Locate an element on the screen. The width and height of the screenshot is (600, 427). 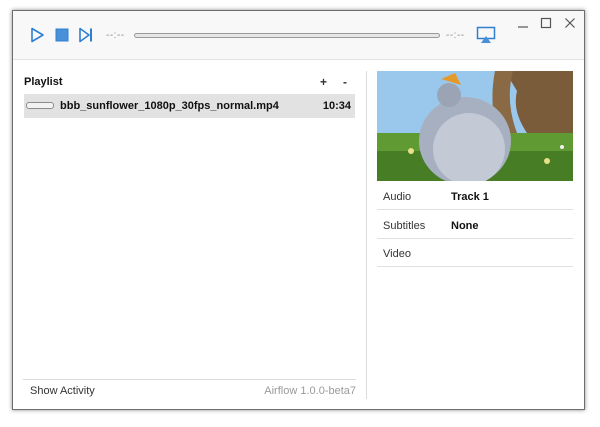
maximize-icon is located at coordinates (546, 23).